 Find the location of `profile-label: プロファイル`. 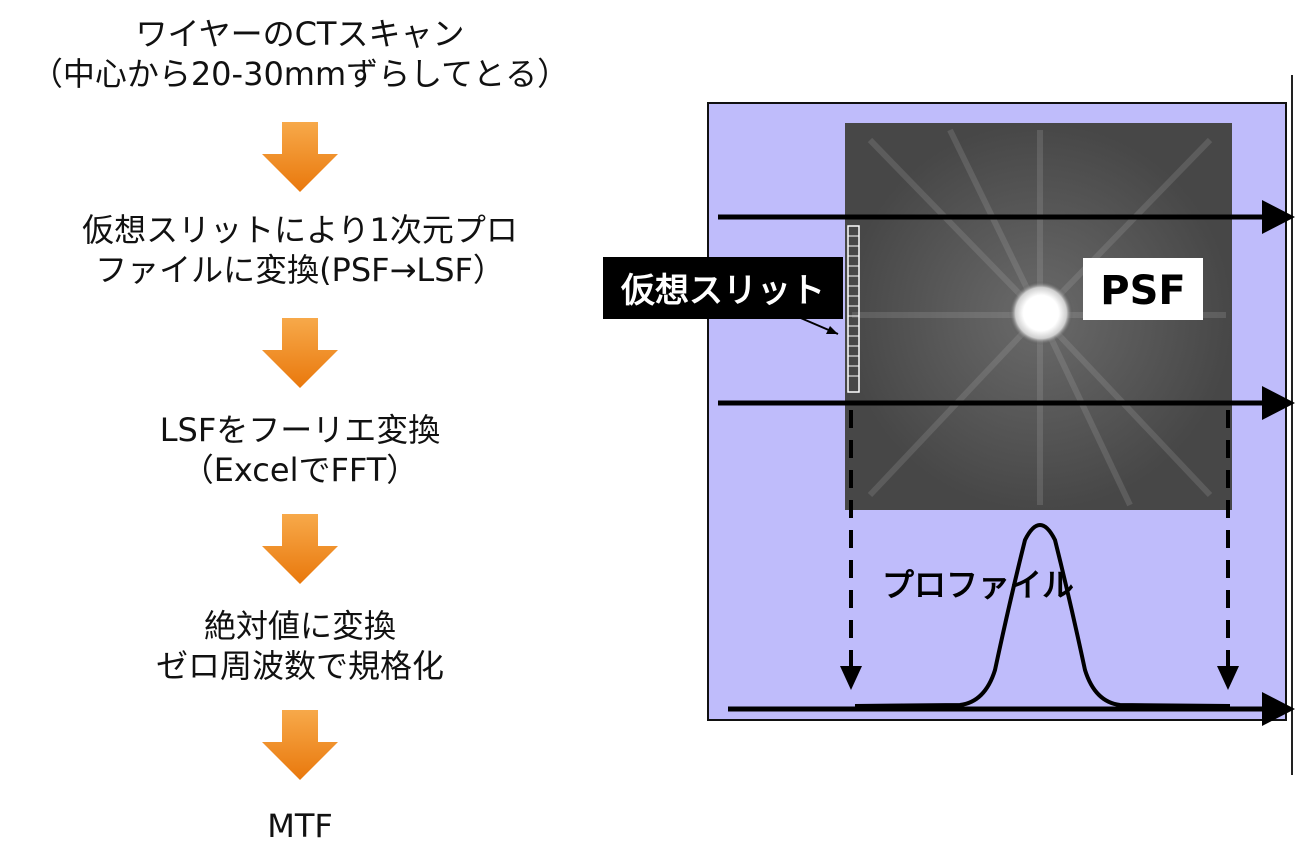

profile-label: プロファイル is located at coordinates (978, 585).